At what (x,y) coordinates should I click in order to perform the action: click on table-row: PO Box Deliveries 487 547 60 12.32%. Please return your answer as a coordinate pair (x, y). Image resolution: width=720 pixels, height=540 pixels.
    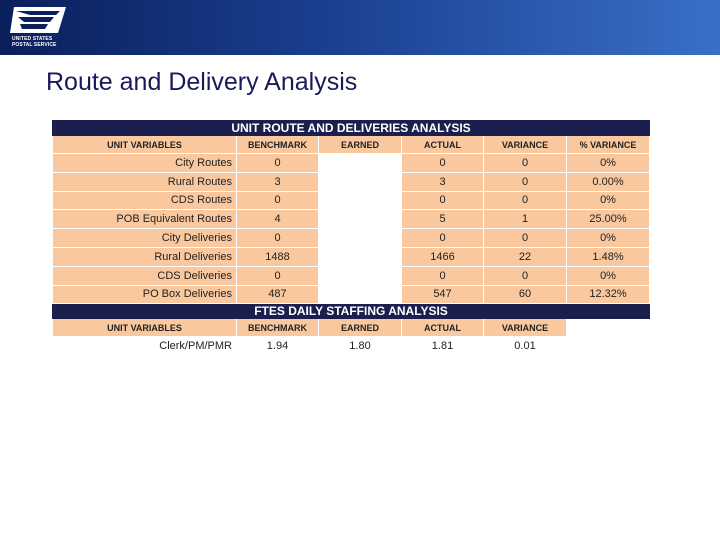
    Looking at the image, I should click on (351, 294).